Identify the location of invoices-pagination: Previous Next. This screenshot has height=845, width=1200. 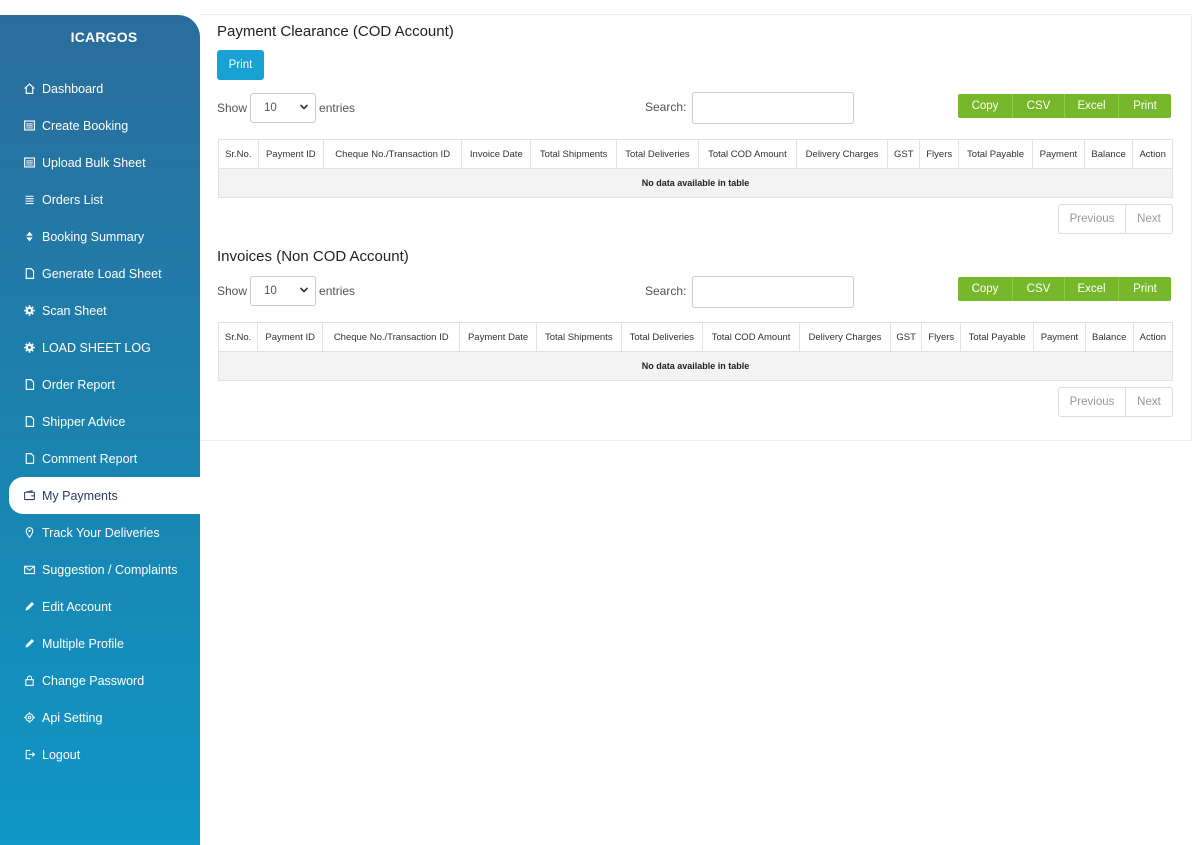
(1115, 402).